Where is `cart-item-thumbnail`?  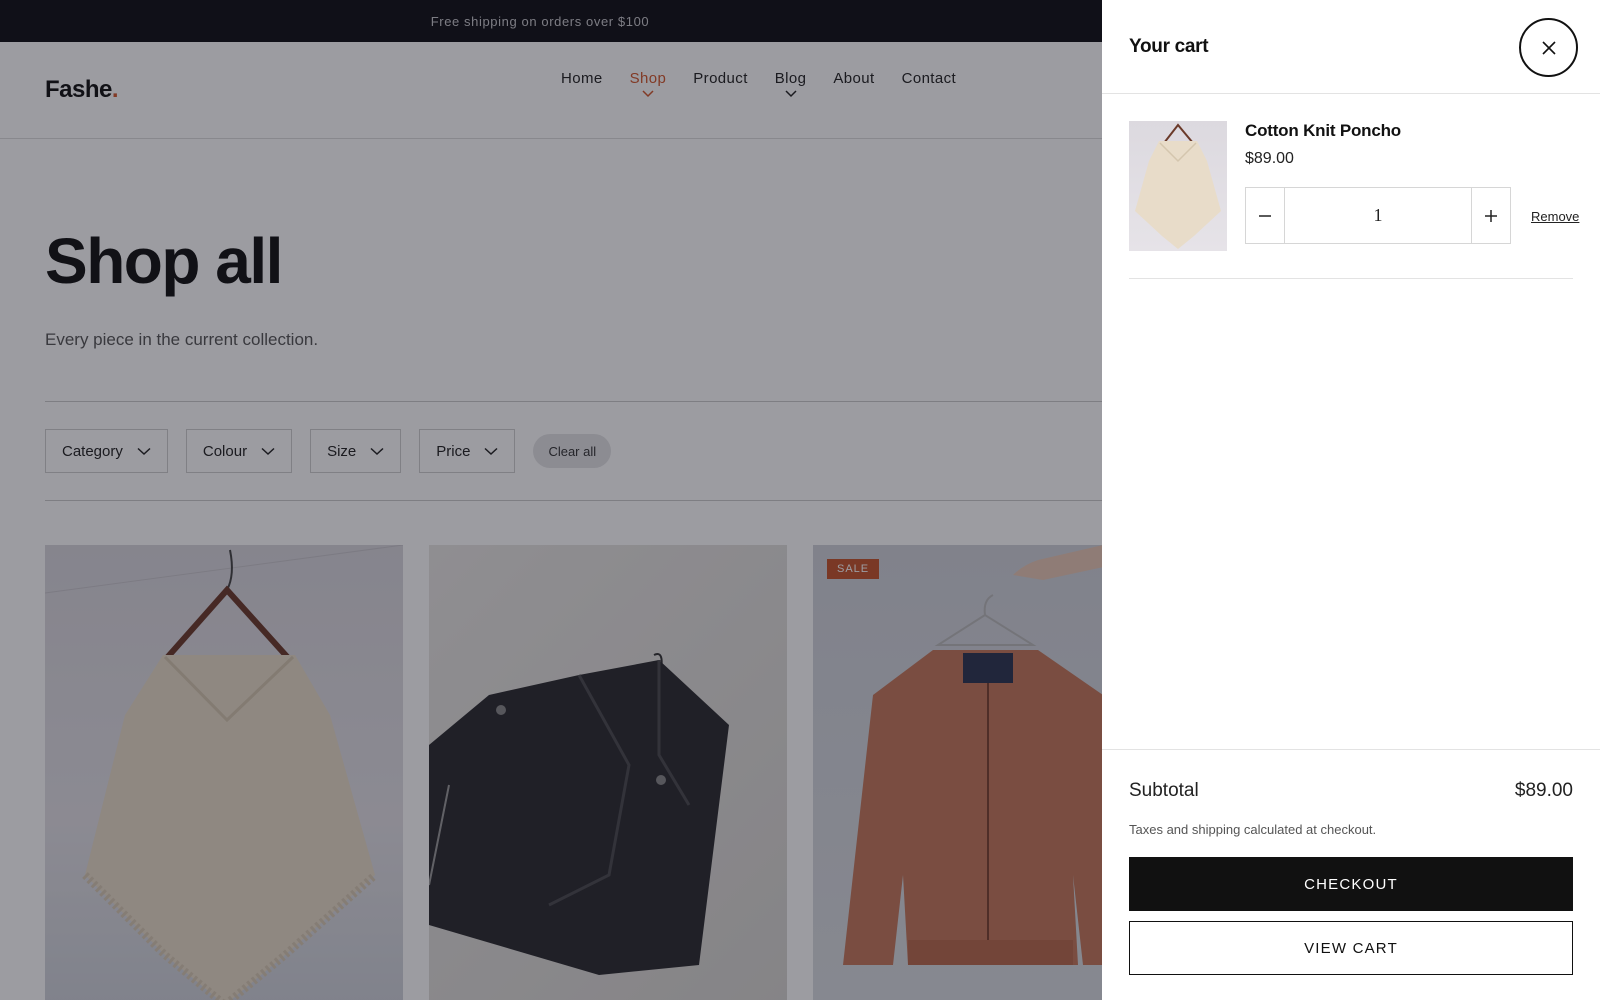 cart-item-thumbnail is located at coordinates (1178, 186).